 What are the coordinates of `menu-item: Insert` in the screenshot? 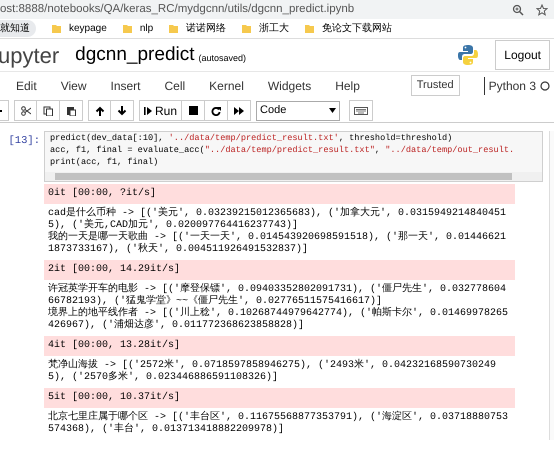 It's located at (125, 85).